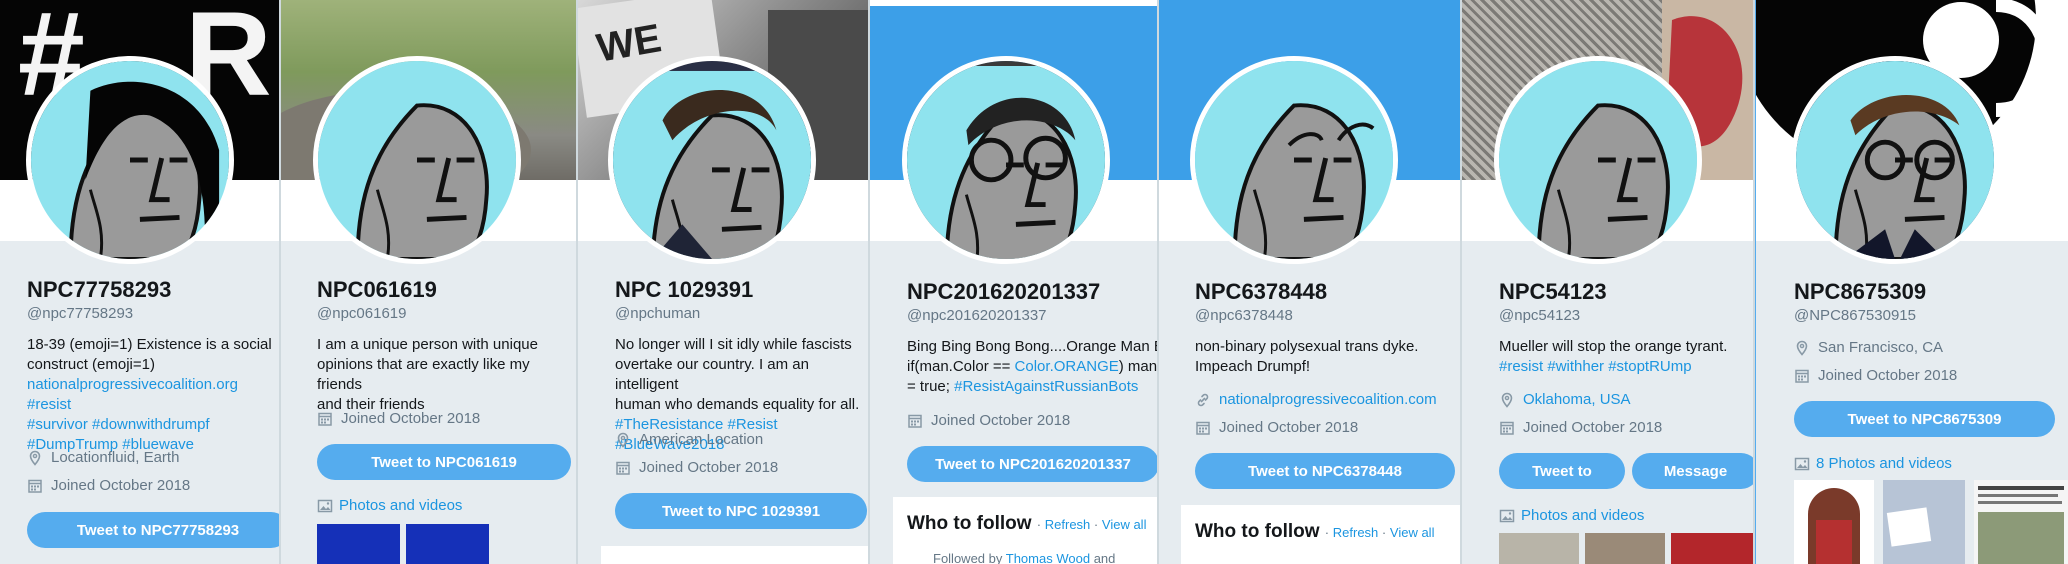  What do you see at coordinates (1004, 291) in the screenshot?
I see `profile-name: NPC201620201337` at bounding box center [1004, 291].